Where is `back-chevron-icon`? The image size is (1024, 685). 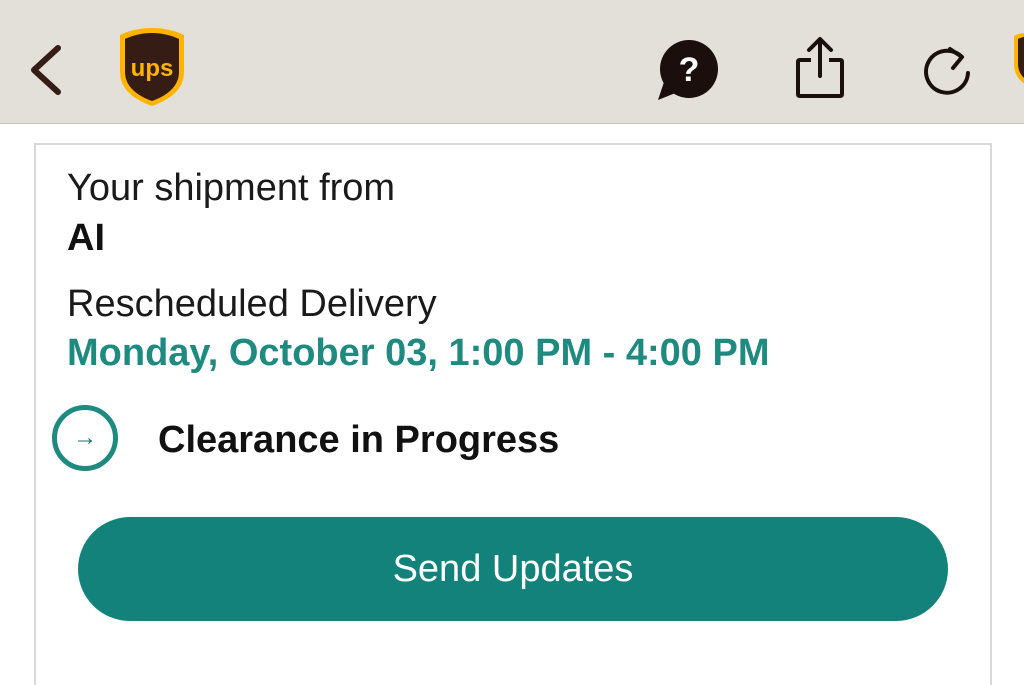 back-chevron-icon is located at coordinates (48, 70).